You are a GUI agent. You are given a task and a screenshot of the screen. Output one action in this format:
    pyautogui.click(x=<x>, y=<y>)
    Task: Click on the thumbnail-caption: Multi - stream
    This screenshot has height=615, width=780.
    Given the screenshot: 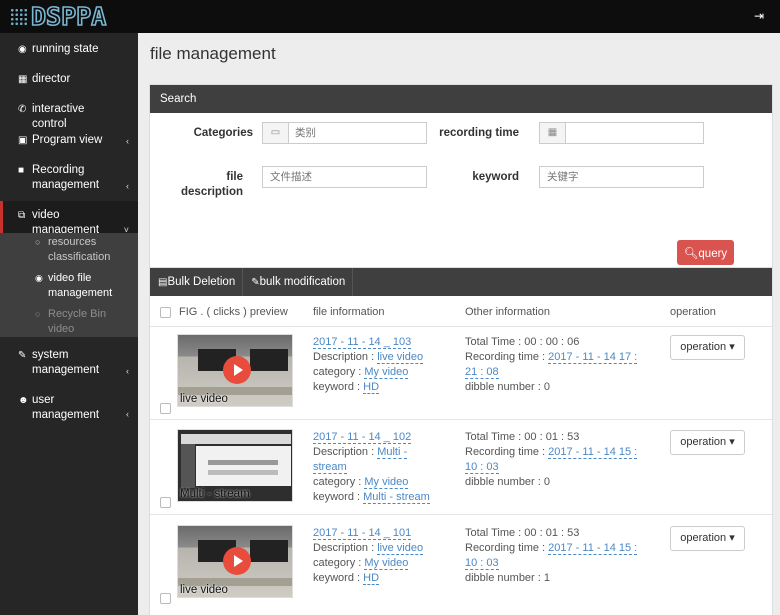 What is the action you would take?
    pyautogui.click(x=215, y=494)
    